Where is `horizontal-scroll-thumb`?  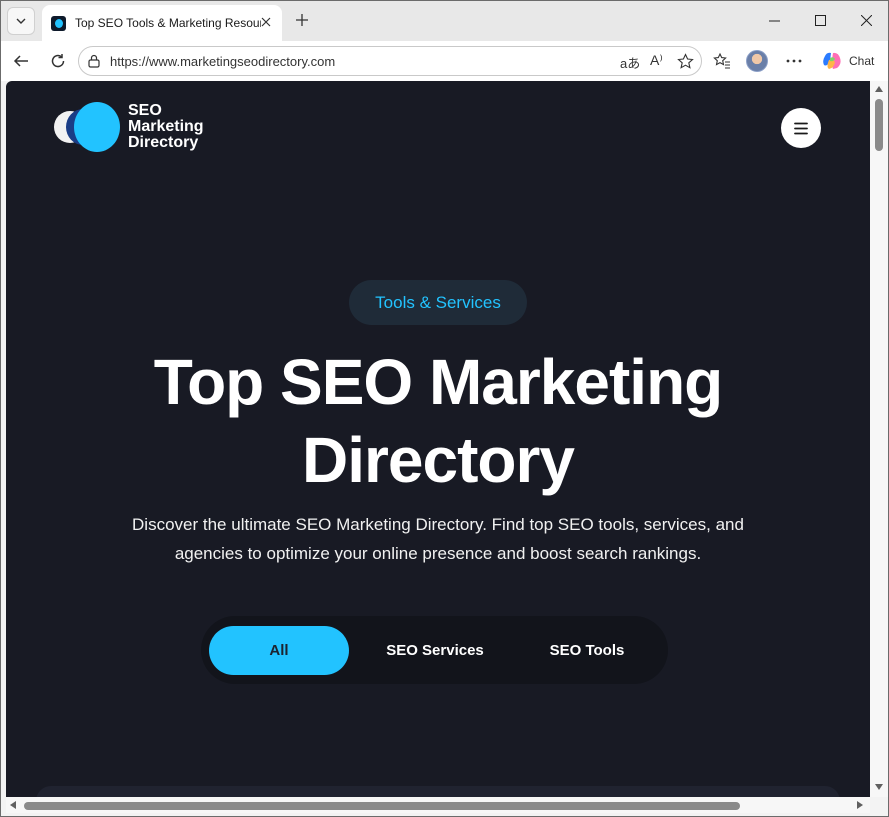
horizontal-scroll-thumb is located at coordinates (382, 806).